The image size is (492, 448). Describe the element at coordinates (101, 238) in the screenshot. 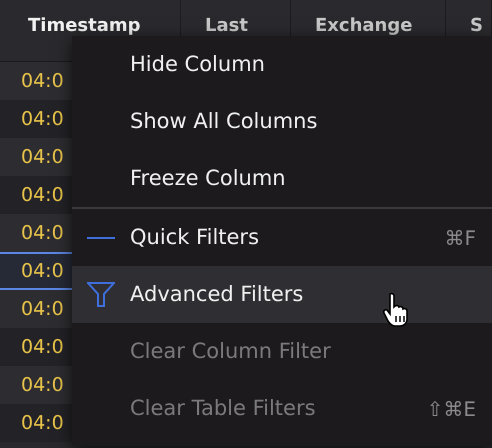

I see `dash-icon` at that location.